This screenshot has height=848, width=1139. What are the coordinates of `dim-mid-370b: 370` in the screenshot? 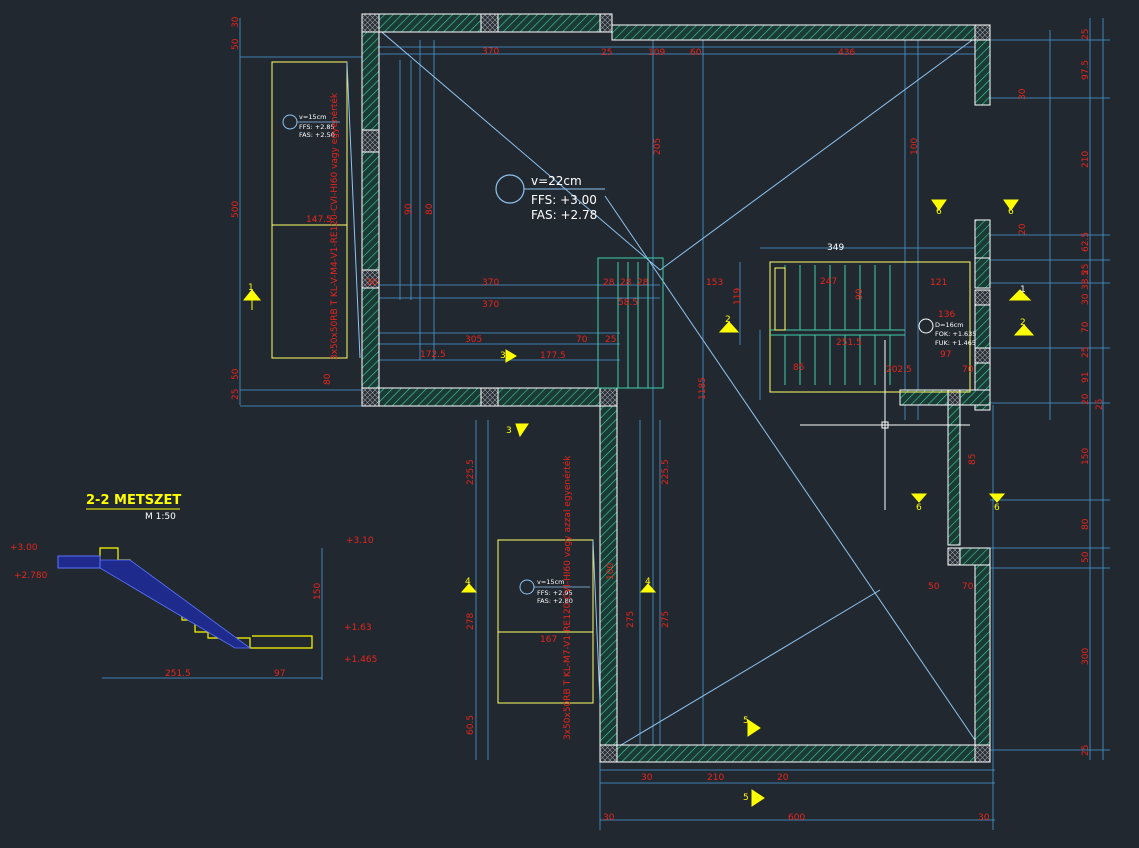 It's located at (490, 305).